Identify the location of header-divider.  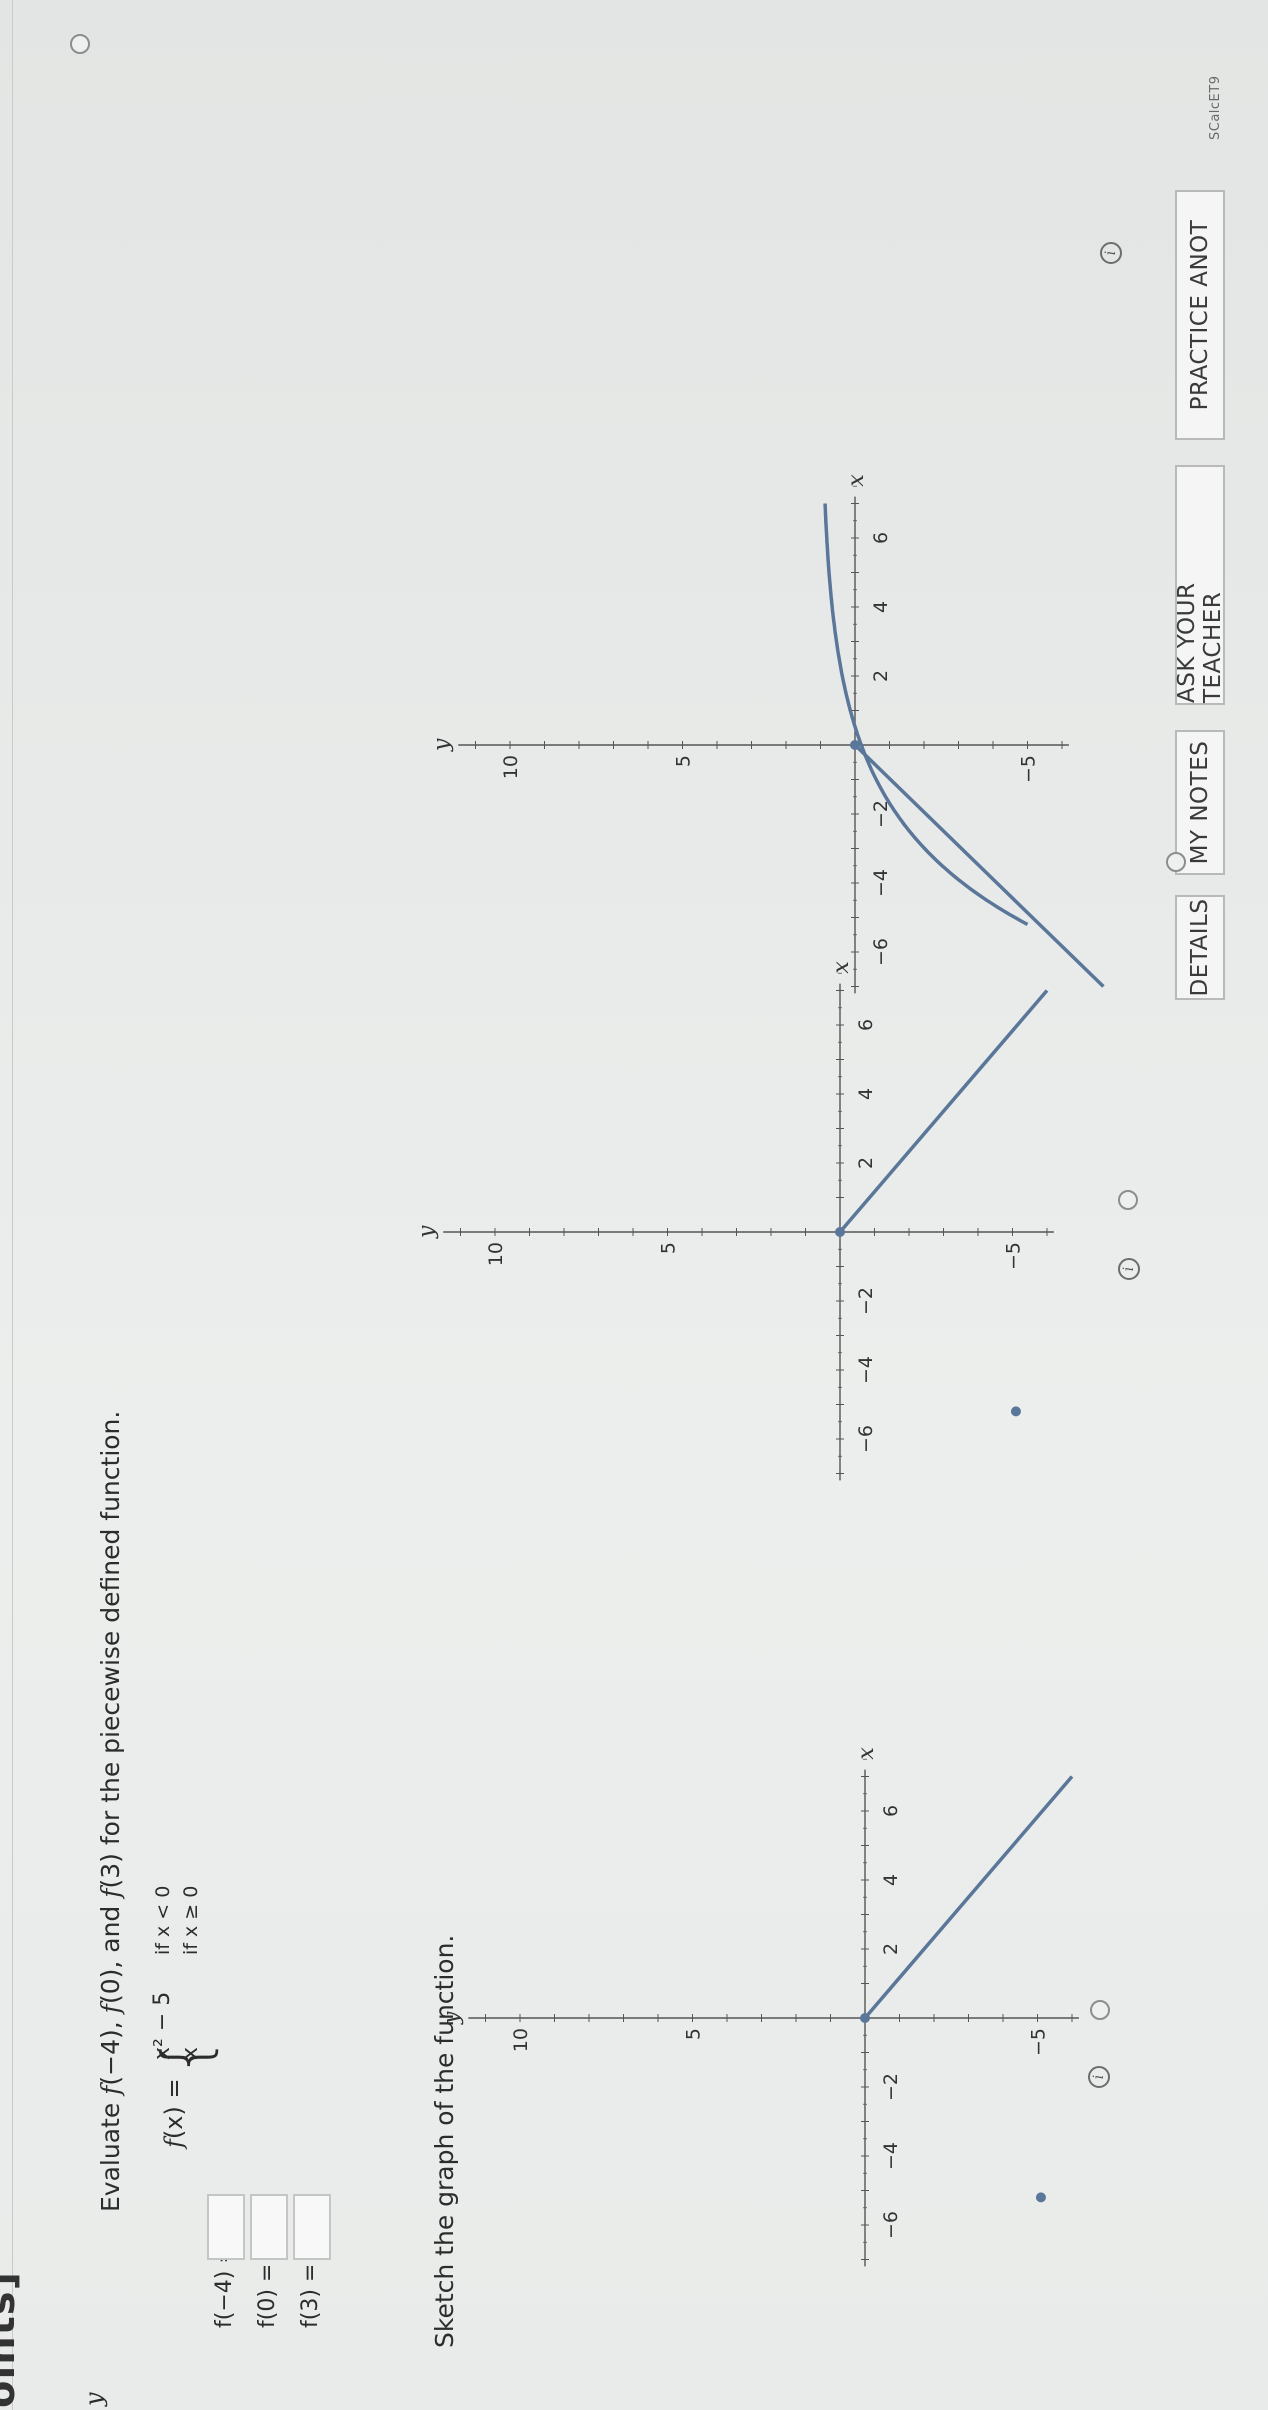
(12, 1205).